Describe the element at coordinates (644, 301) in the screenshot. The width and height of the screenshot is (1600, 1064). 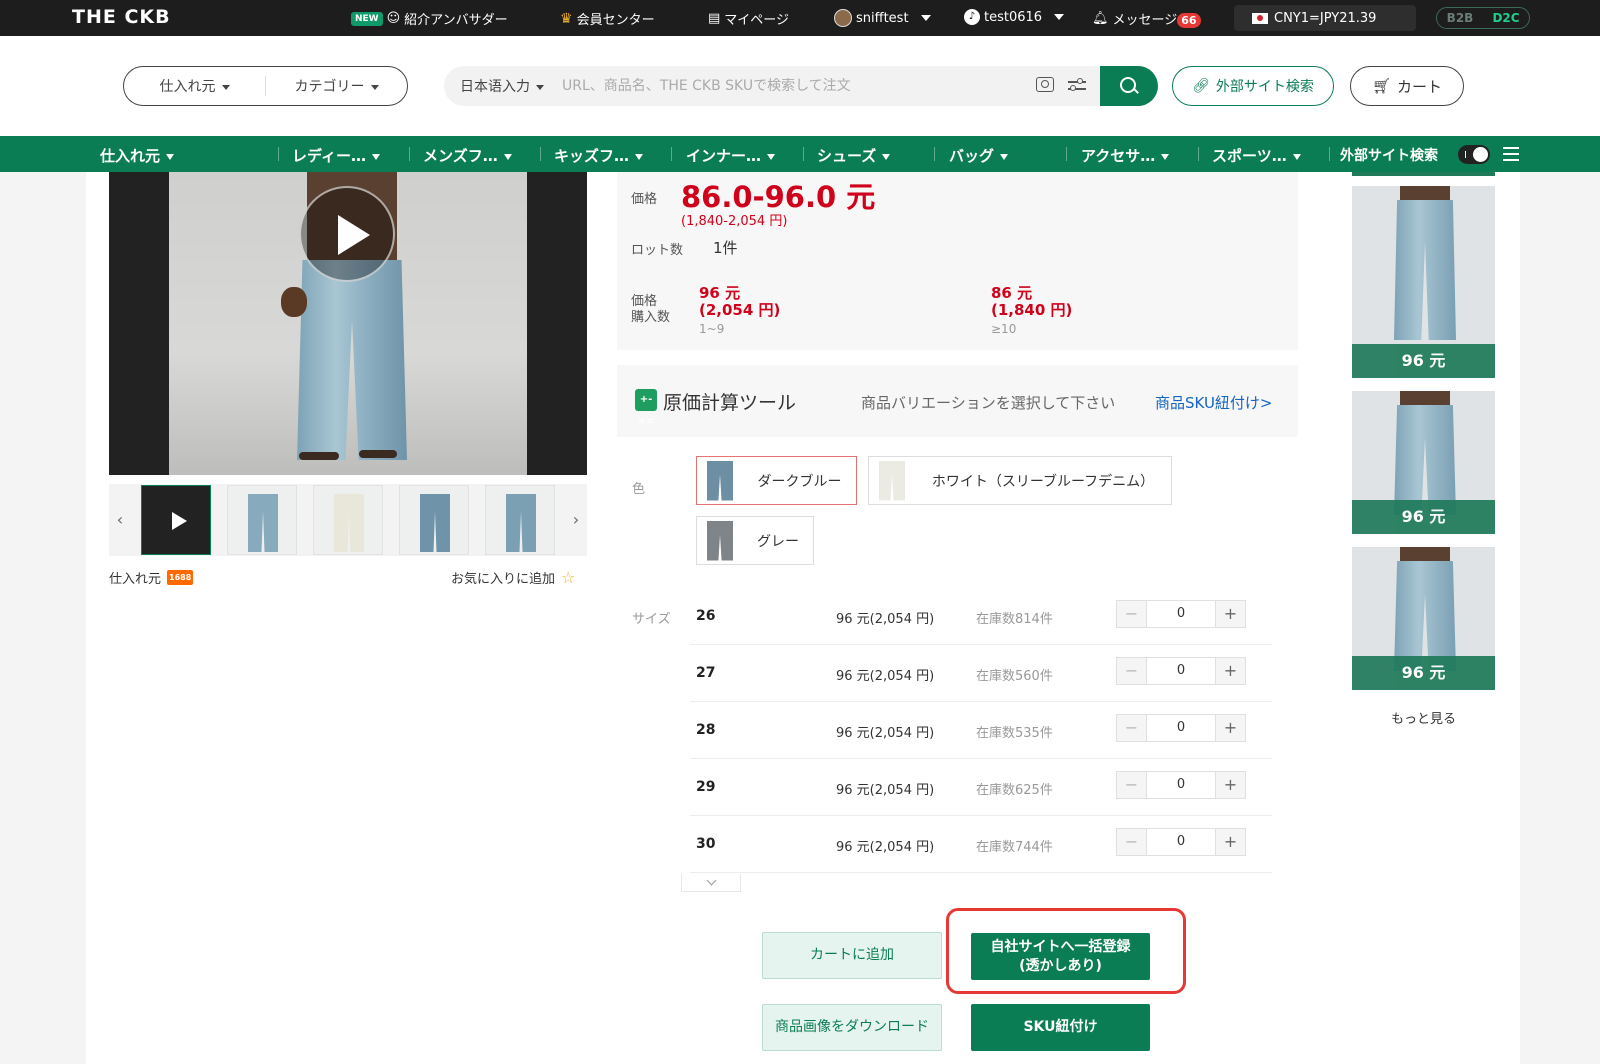
I see `tier-price-label: 価格` at that location.